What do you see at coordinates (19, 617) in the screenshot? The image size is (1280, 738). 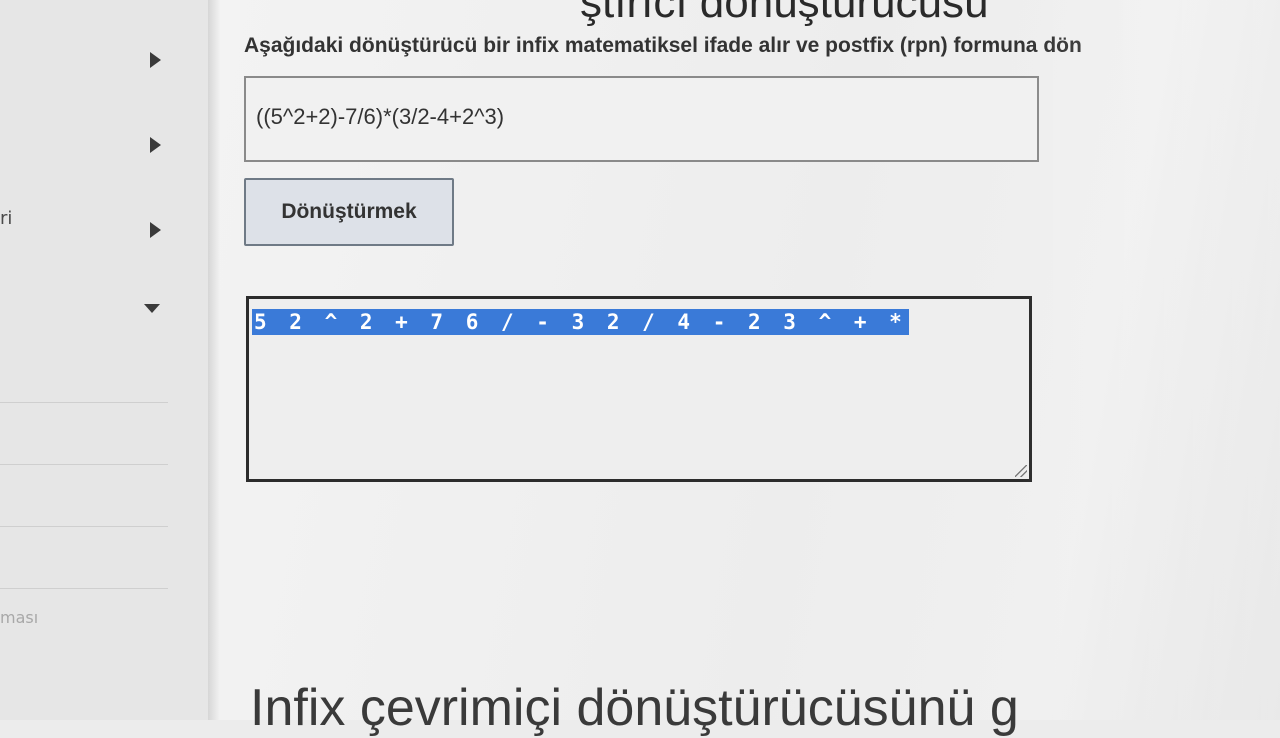 I see `sidebar-item-label: ması` at bounding box center [19, 617].